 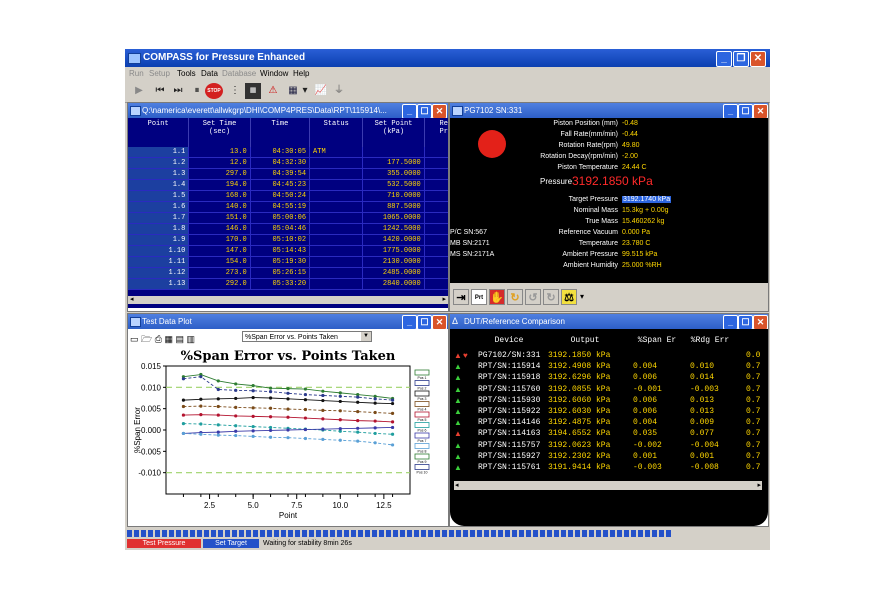 What do you see at coordinates (134, 339) in the screenshot?
I see `open-icon: ▭` at bounding box center [134, 339].